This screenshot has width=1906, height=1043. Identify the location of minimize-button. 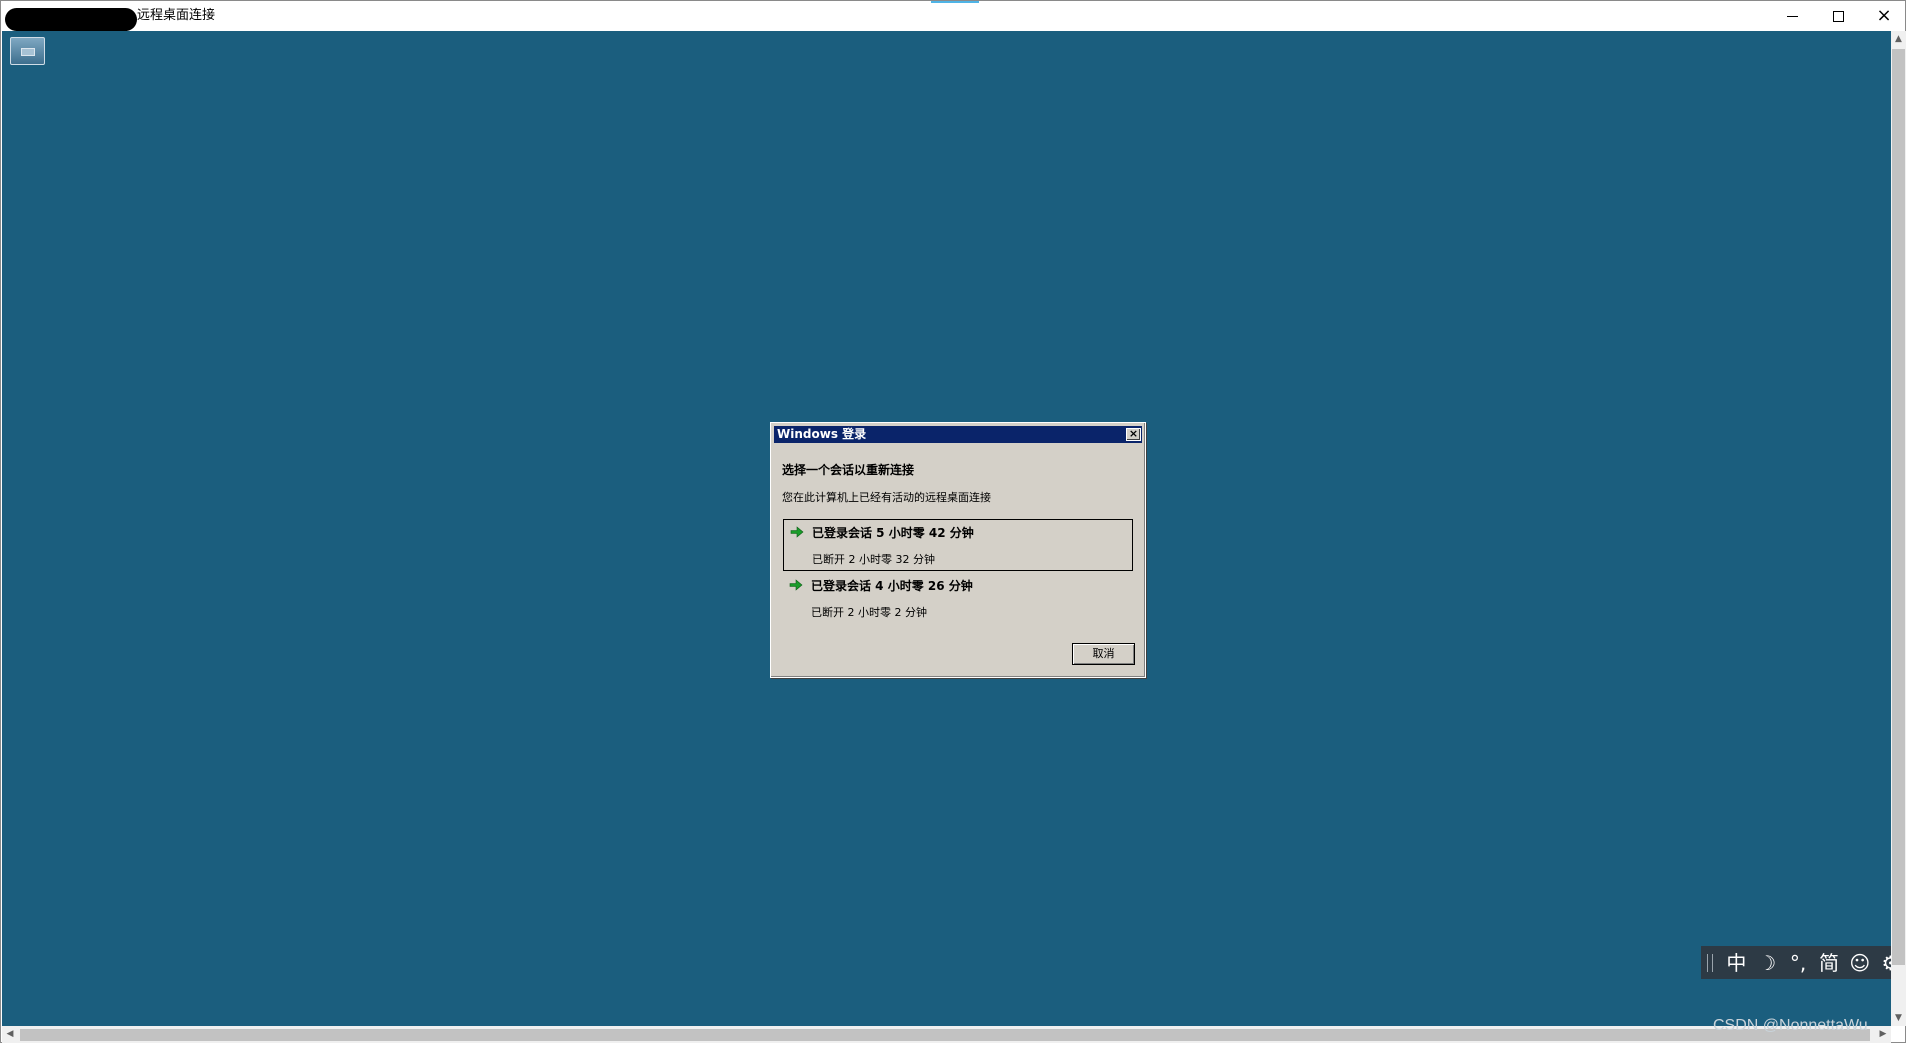
(1792, 16).